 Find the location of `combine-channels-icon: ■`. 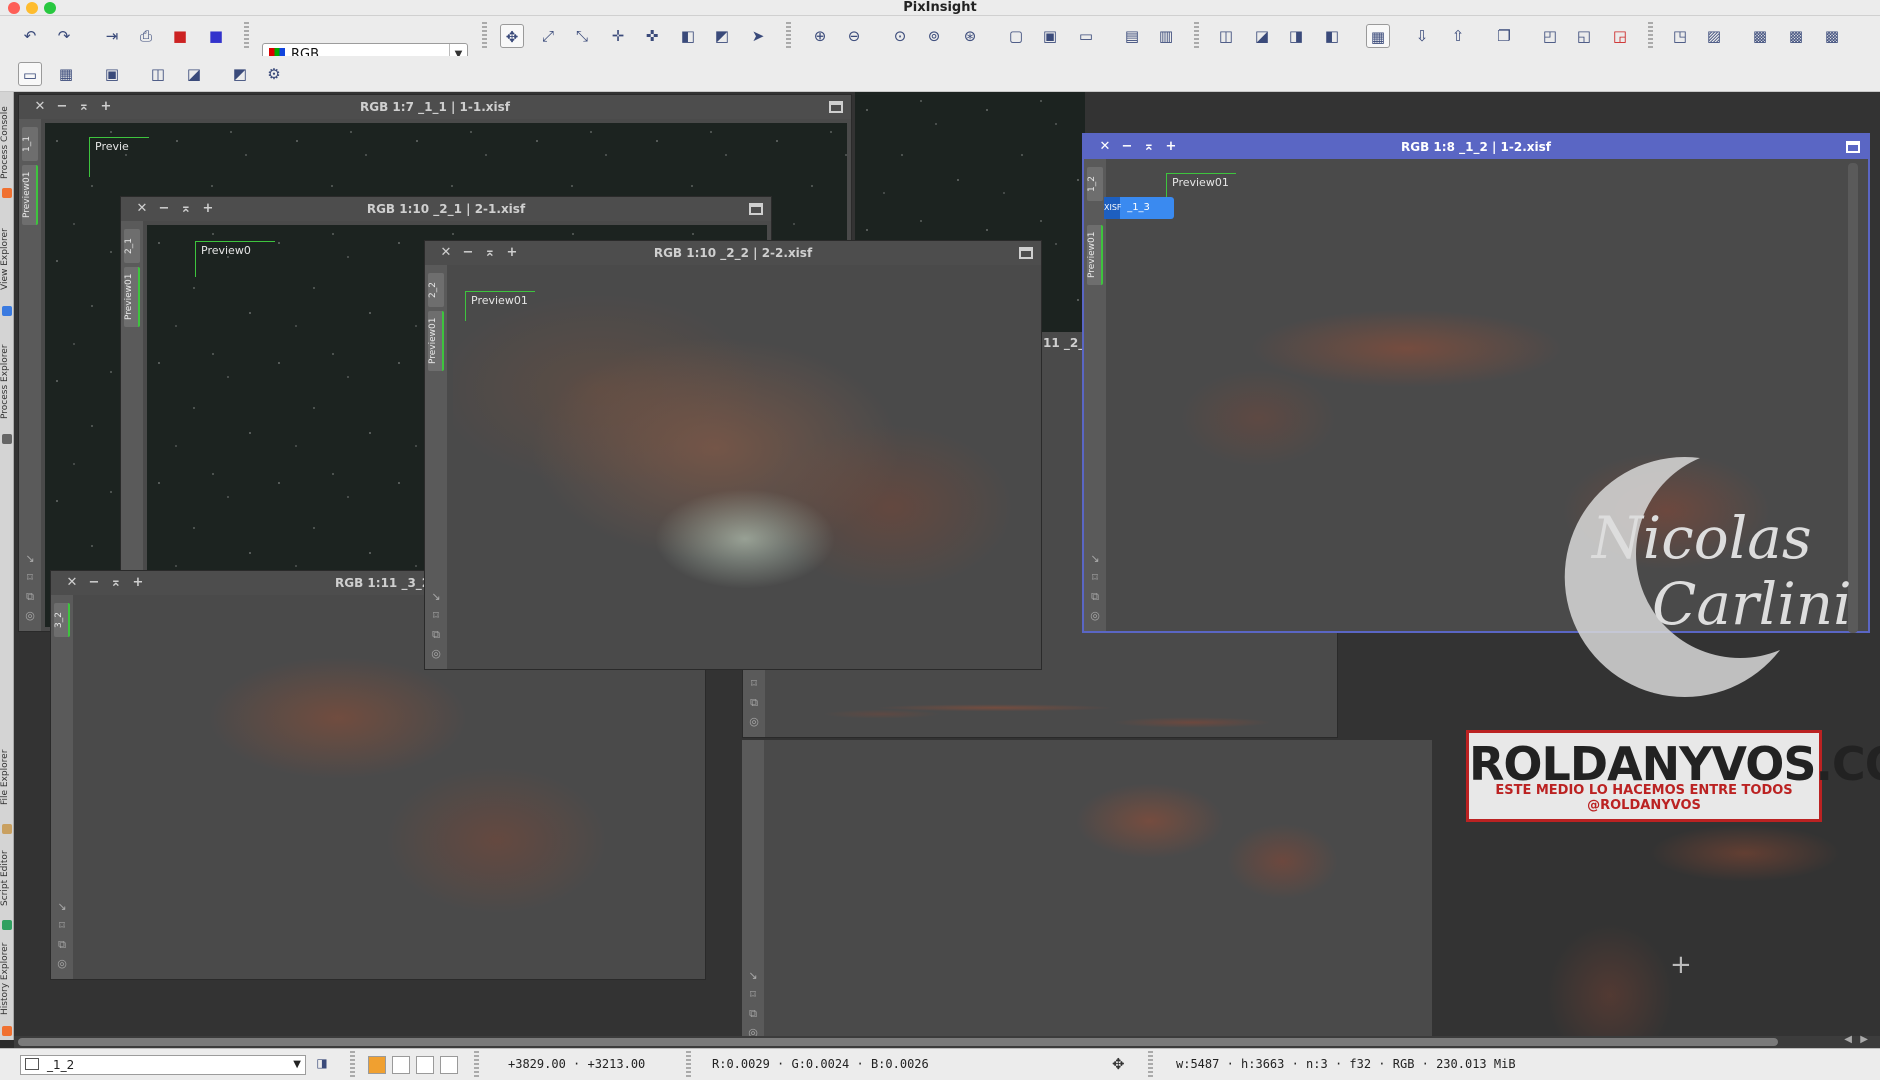

combine-channels-icon: ■ is located at coordinates (216, 36).